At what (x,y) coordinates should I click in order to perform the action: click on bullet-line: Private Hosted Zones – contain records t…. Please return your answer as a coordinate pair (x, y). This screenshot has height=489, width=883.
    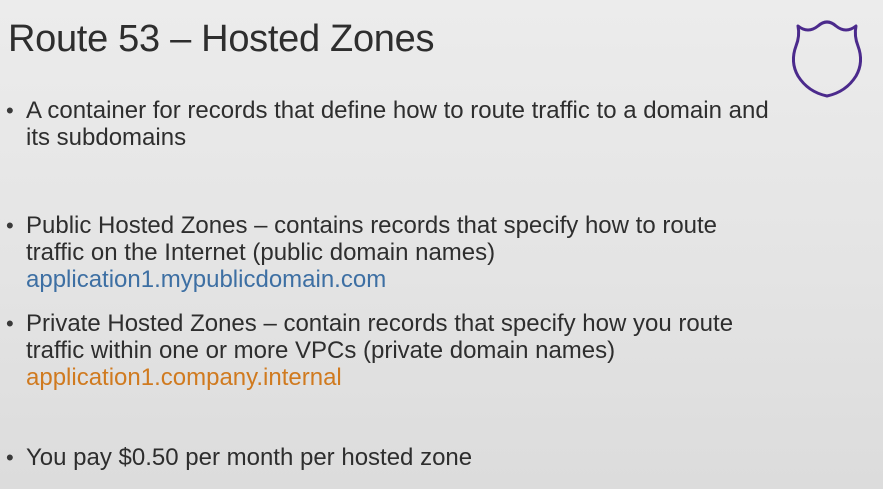
    Looking at the image, I should click on (380, 323).